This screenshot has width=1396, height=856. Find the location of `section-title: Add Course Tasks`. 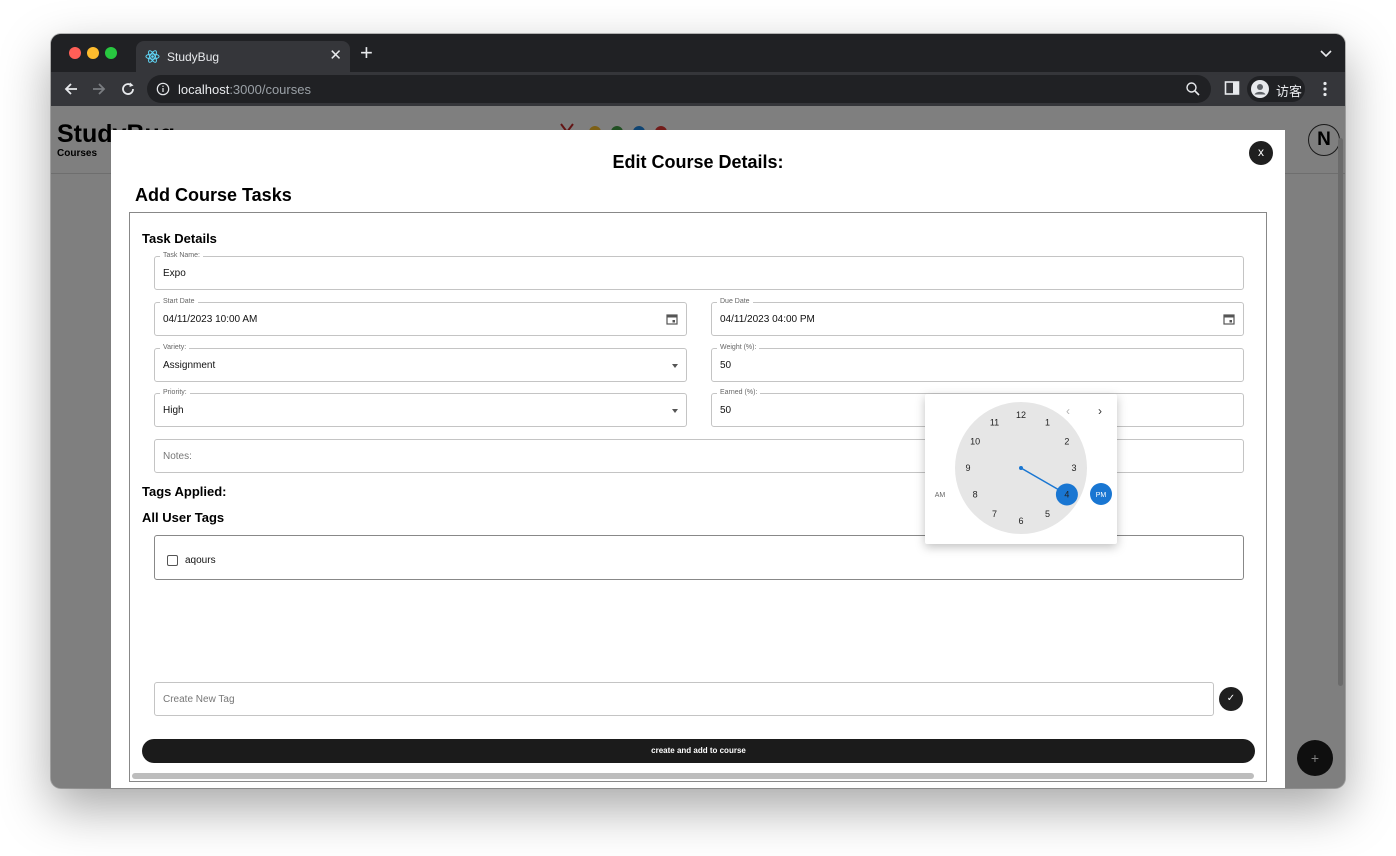

section-title: Add Course Tasks is located at coordinates (213, 195).